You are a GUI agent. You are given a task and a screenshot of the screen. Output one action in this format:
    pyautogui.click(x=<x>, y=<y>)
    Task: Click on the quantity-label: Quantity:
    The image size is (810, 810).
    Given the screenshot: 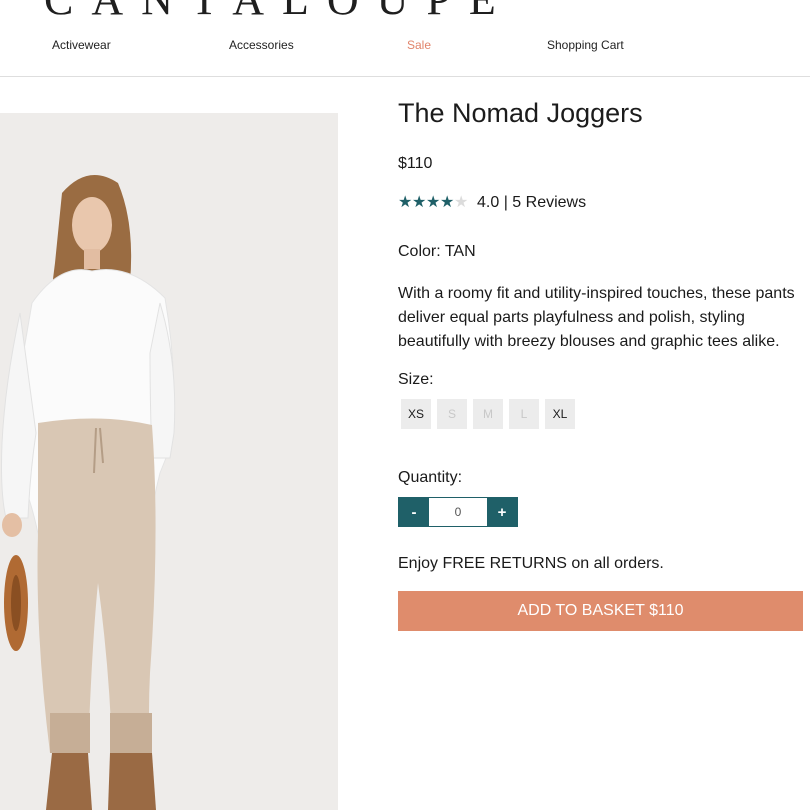 What is the action you would take?
    pyautogui.click(x=430, y=477)
    